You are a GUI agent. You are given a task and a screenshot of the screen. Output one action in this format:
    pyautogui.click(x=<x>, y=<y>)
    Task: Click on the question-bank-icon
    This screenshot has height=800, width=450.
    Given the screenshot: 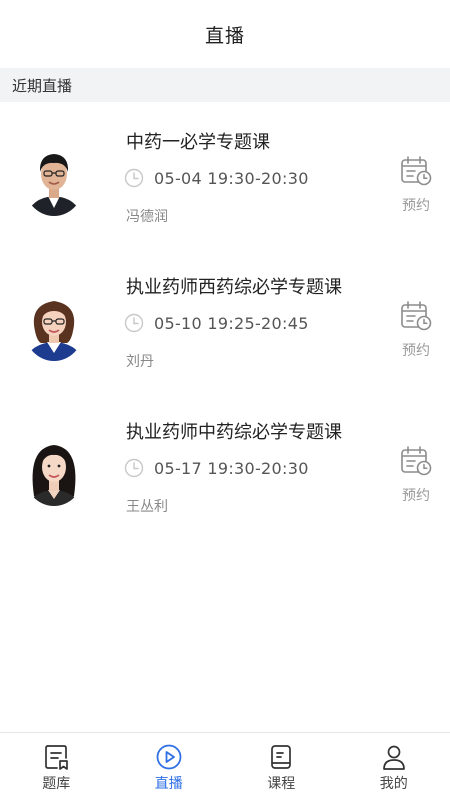 What is the action you would take?
    pyautogui.click(x=57, y=757)
    